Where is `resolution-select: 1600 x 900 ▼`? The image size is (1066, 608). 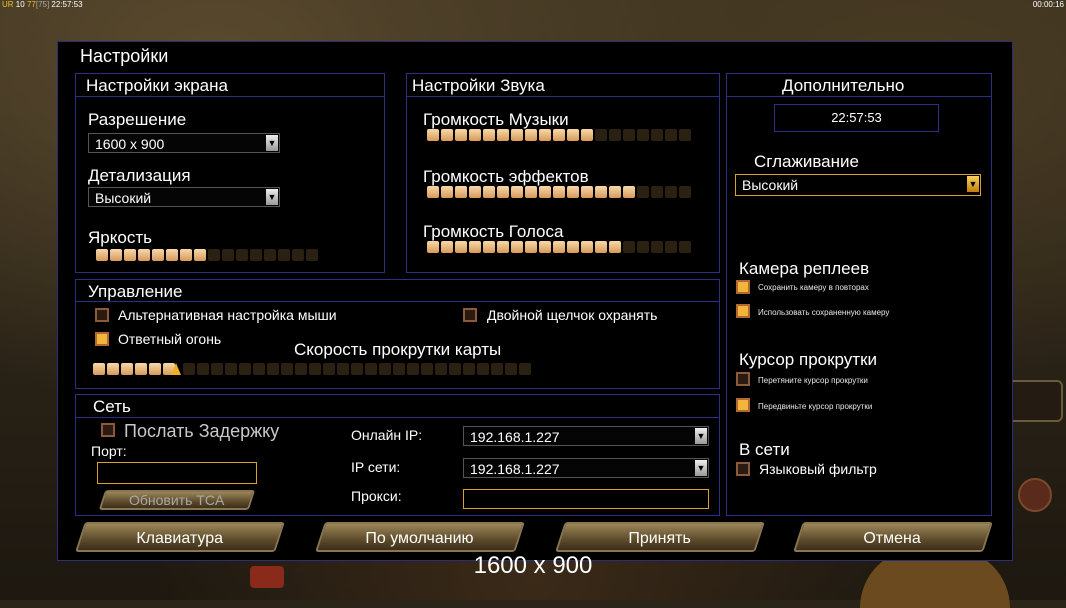
resolution-select: 1600 x 900 ▼ is located at coordinates (184, 143).